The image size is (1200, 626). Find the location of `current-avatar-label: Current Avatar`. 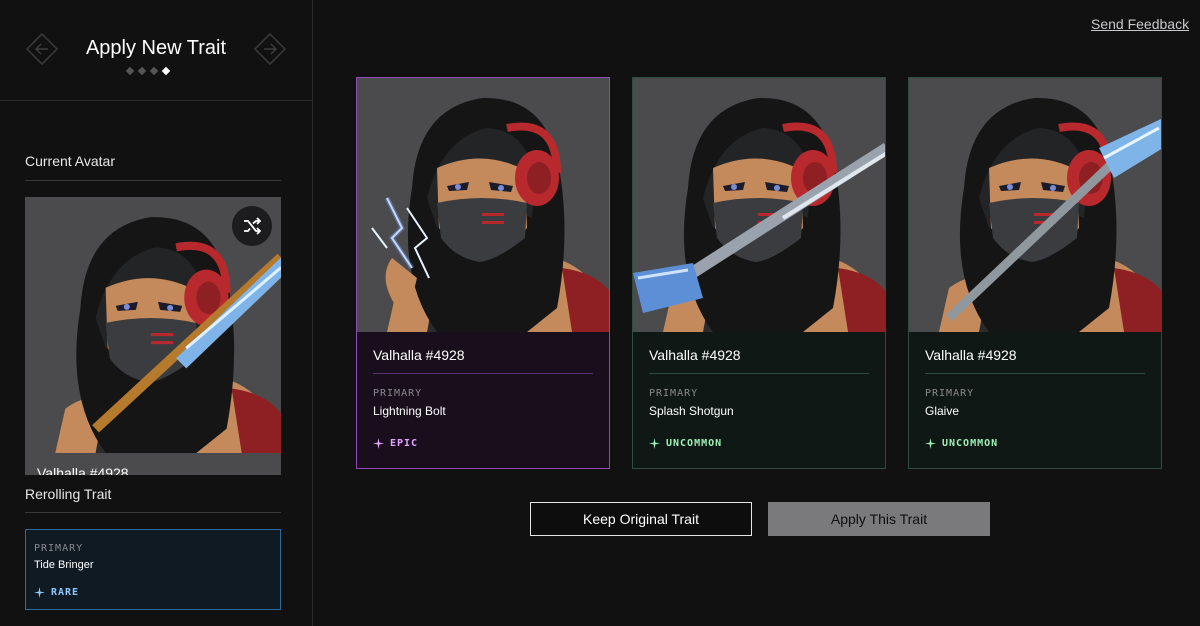

current-avatar-label: Current Avatar is located at coordinates (70, 161).